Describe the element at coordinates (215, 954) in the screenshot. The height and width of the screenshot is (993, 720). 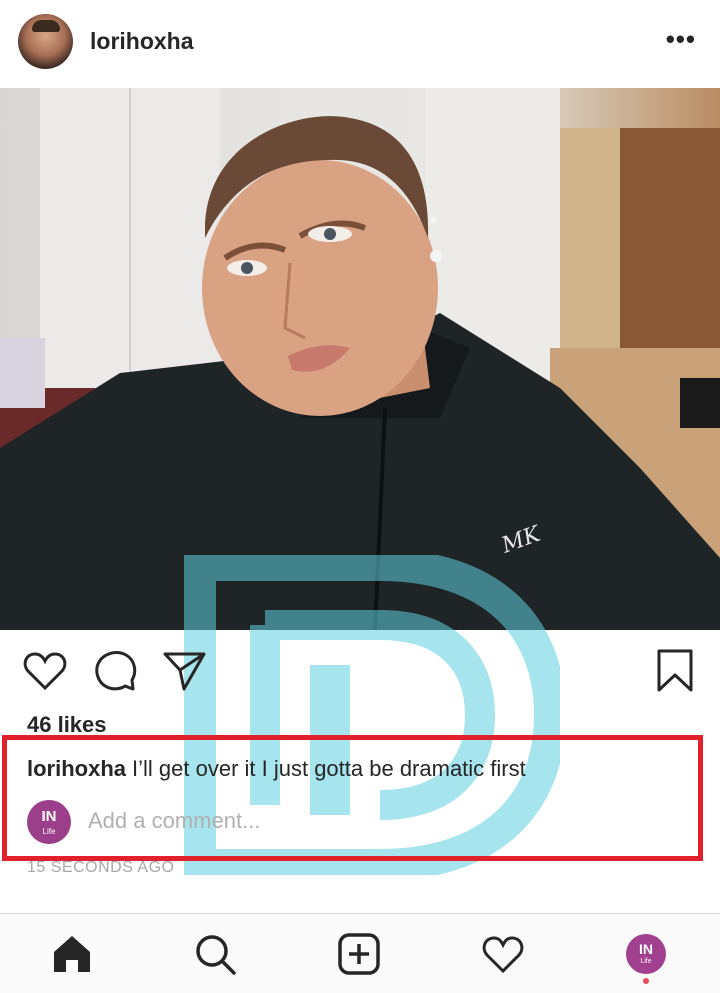
I see `search-icon` at that location.